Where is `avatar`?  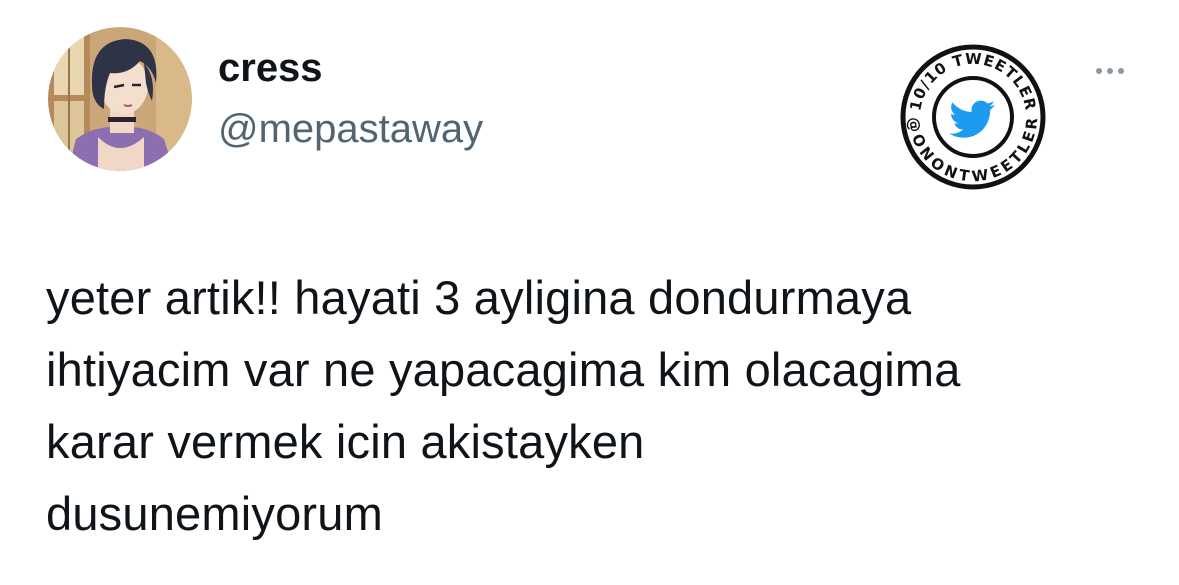 avatar is located at coordinates (120, 99).